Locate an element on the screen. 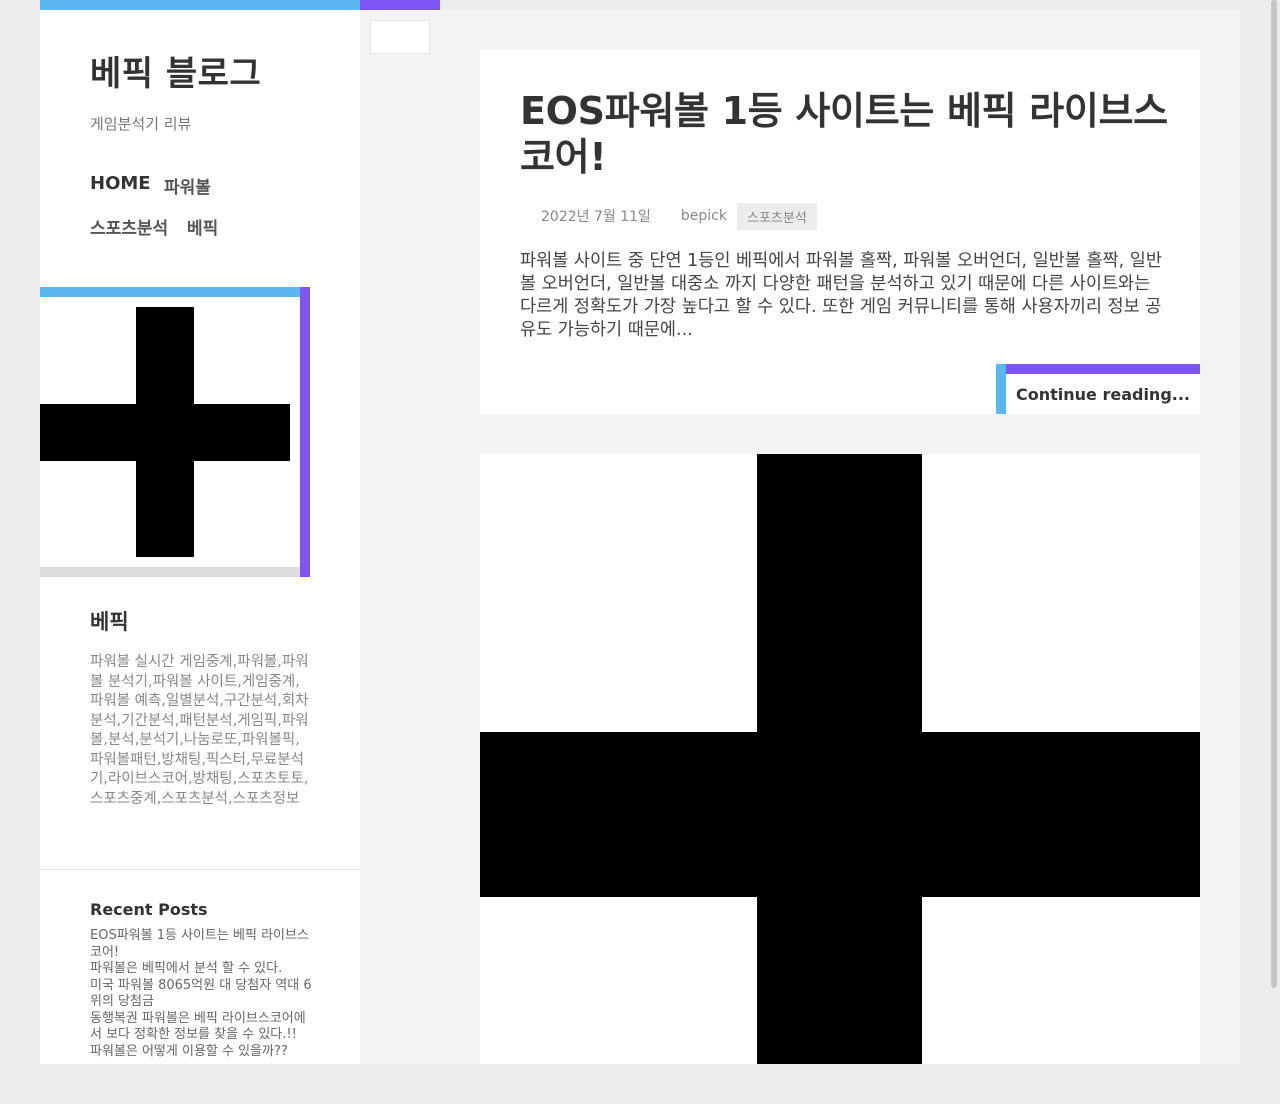  frame-top-border is located at coordinates (175, 292).